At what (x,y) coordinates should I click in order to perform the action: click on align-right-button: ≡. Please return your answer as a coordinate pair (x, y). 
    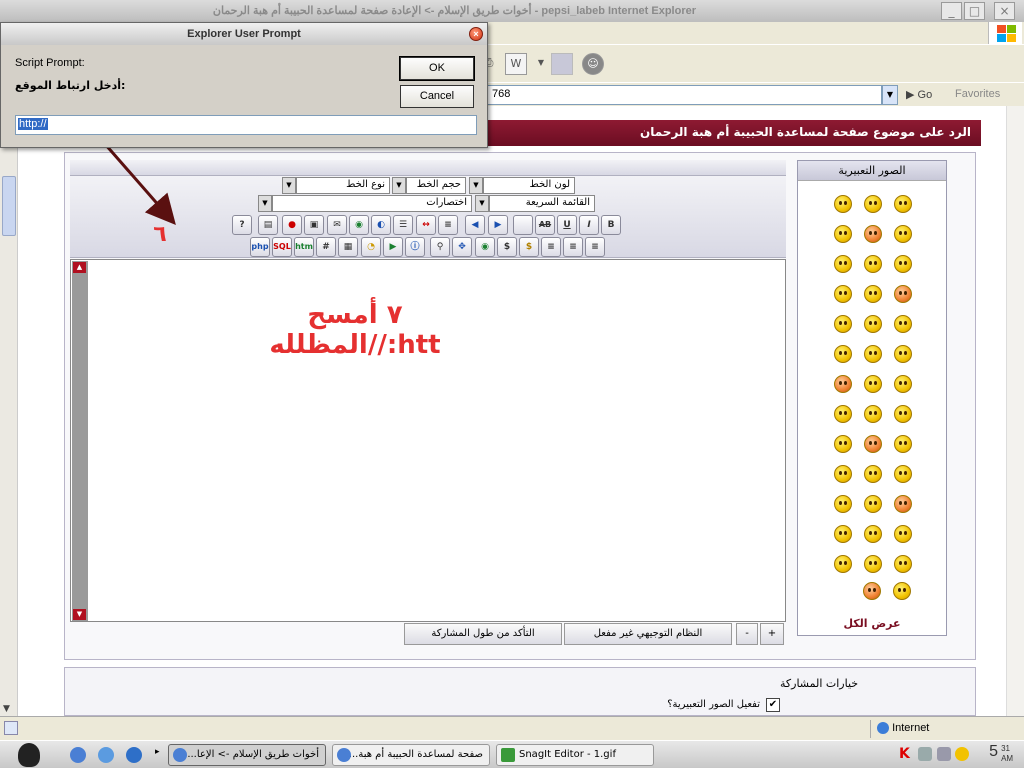
    Looking at the image, I should click on (551, 247).